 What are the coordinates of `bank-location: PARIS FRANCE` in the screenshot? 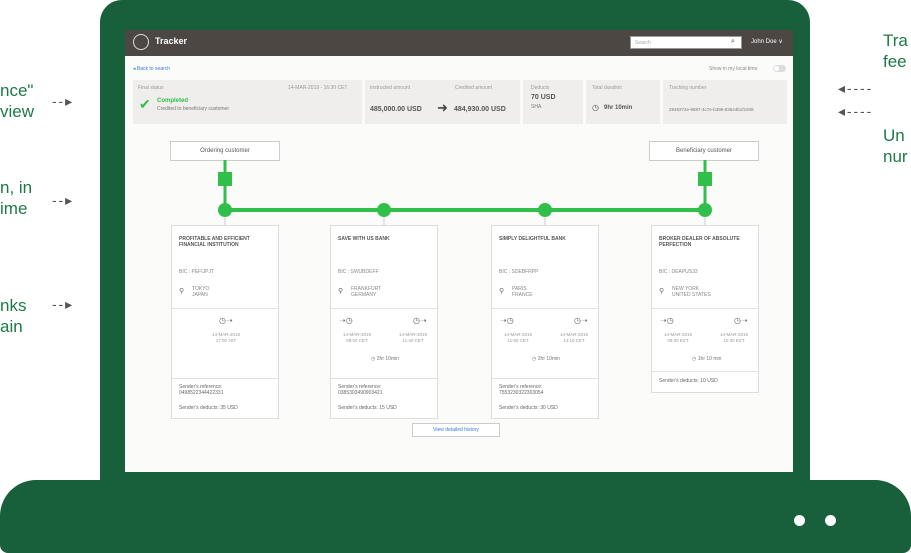 It's located at (522, 292).